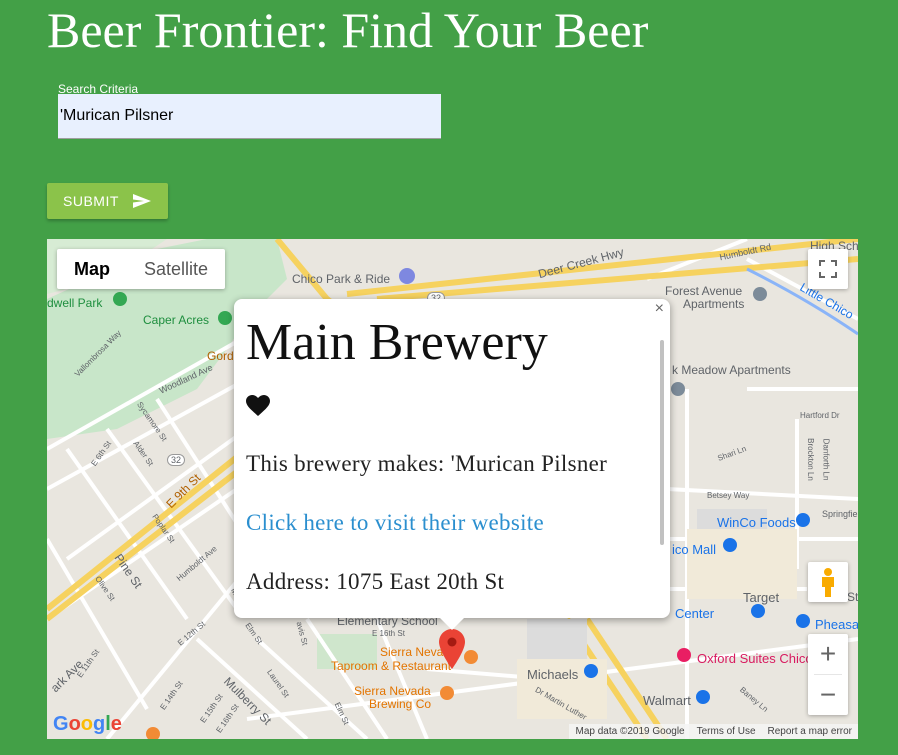 The image size is (898, 755). I want to click on submit-label: SUBMIT, so click(91, 201).